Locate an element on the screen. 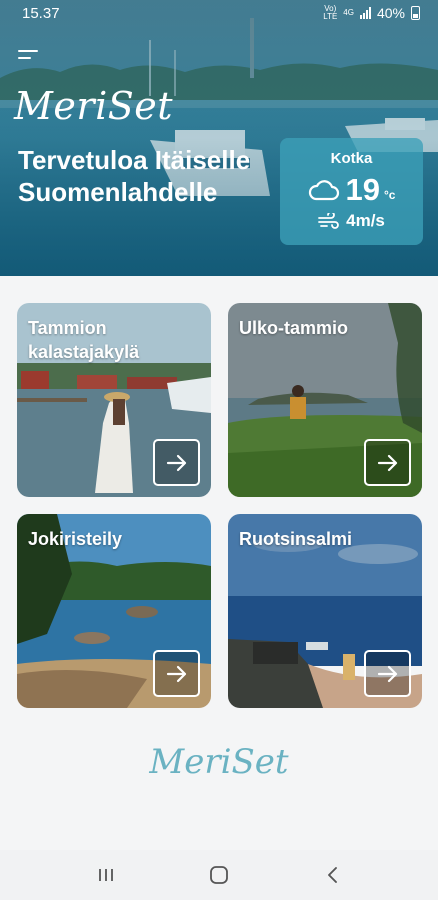 Image resolution: width=438 pixels, height=900 pixels. status-bar: 15.37 Vo) LTE 4G 40% is located at coordinates (219, 13).